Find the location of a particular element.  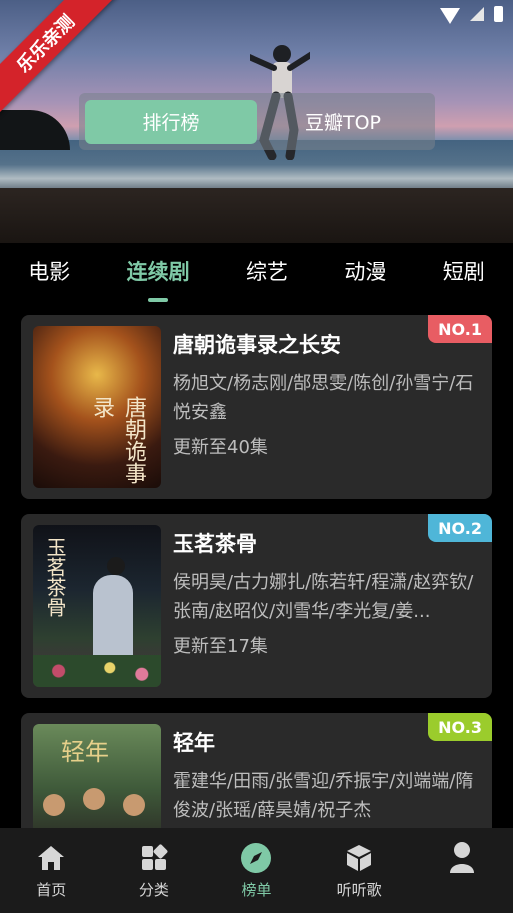

ranking-segment-control: 排行榜 豆瓣TOP is located at coordinates (257, 121).